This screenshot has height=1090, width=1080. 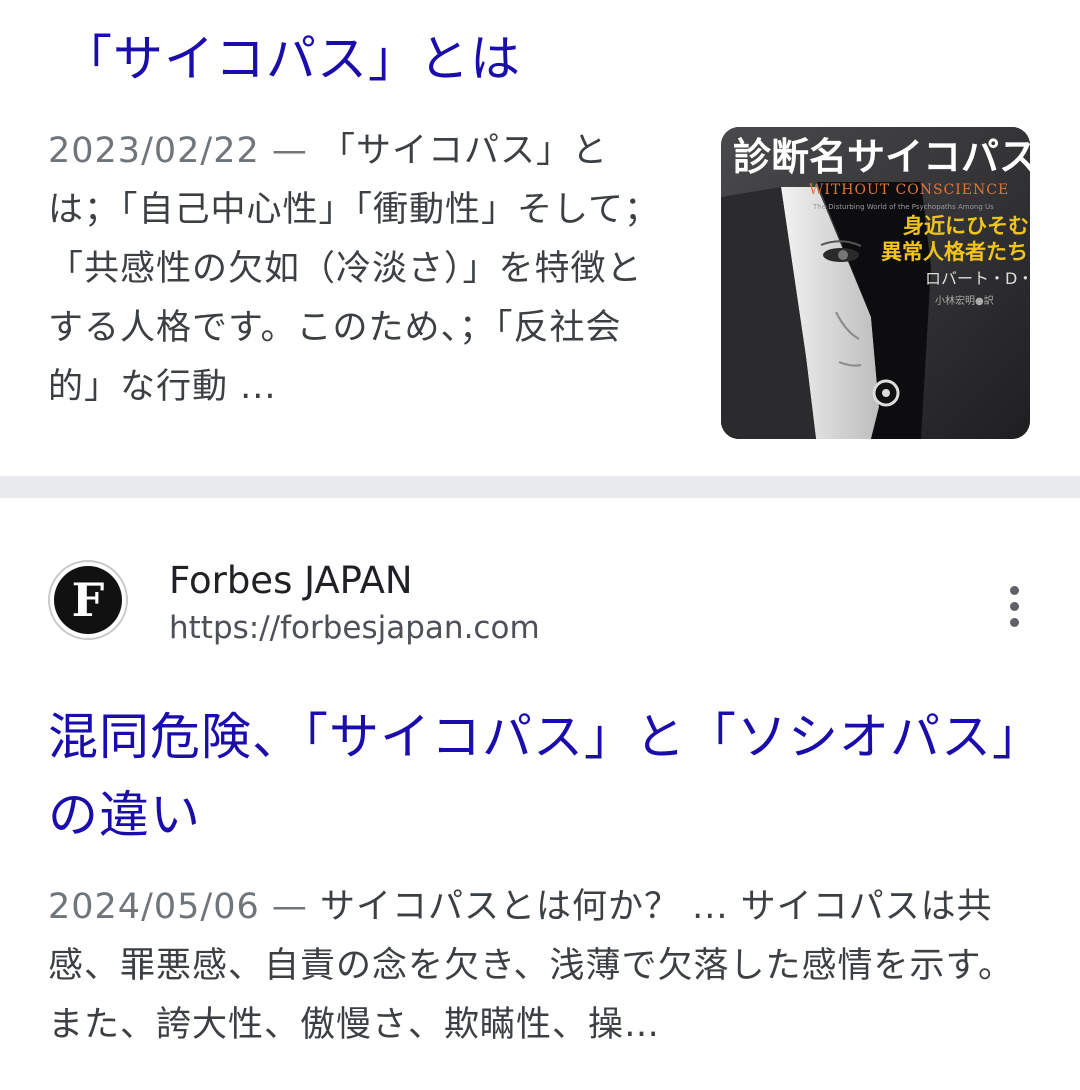 What do you see at coordinates (909, 190) in the screenshot?
I see `thumb-subtitle-en: WITHOUT CONSCIENCE` at bounding box center [909, 190].